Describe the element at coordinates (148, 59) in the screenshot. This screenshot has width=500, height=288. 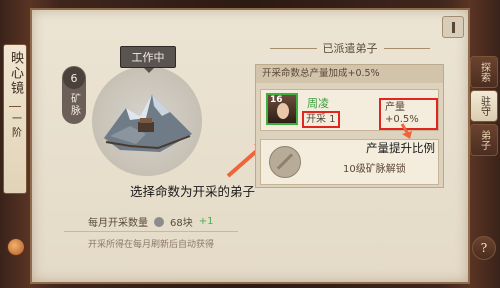
I see `work-status-label: 工作中` at that location.